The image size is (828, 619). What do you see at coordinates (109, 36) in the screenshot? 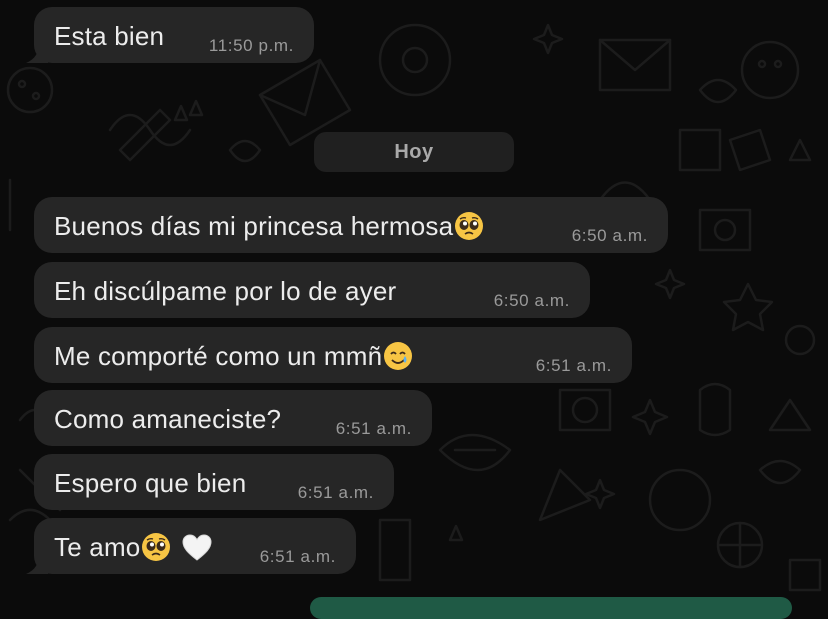
I see `message-text: Esta bien` at bounding box center [109, 36].